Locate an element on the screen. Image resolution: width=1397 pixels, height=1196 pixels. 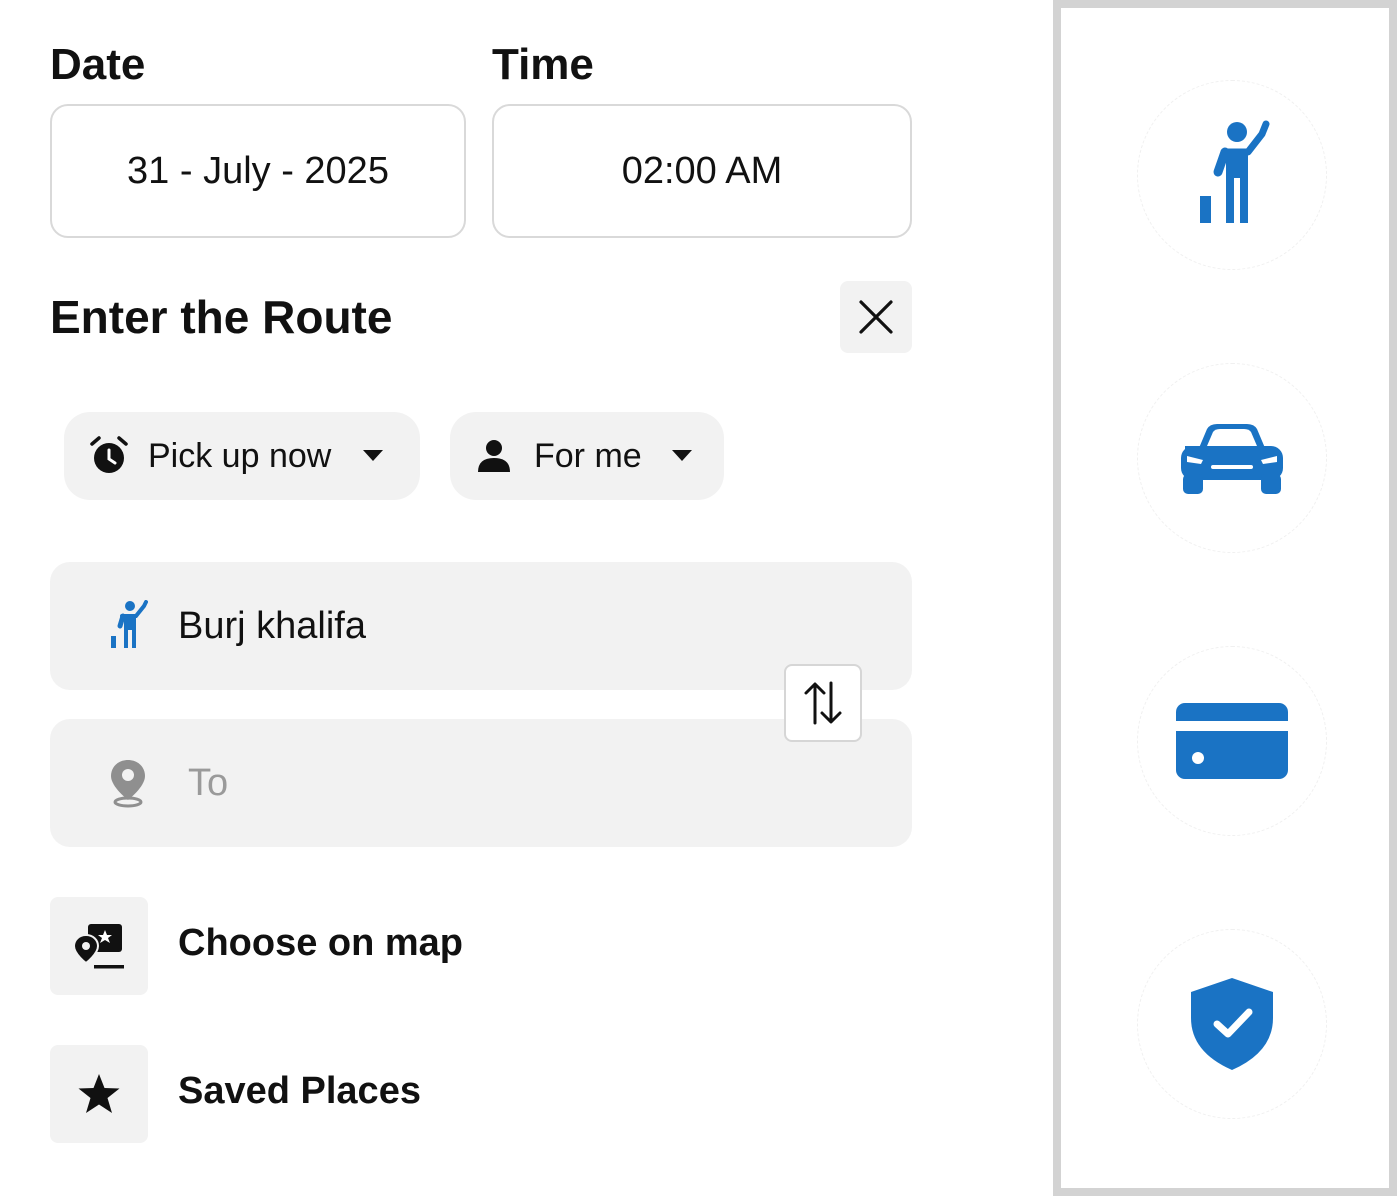
close-button is located at coordinates (876, 317).